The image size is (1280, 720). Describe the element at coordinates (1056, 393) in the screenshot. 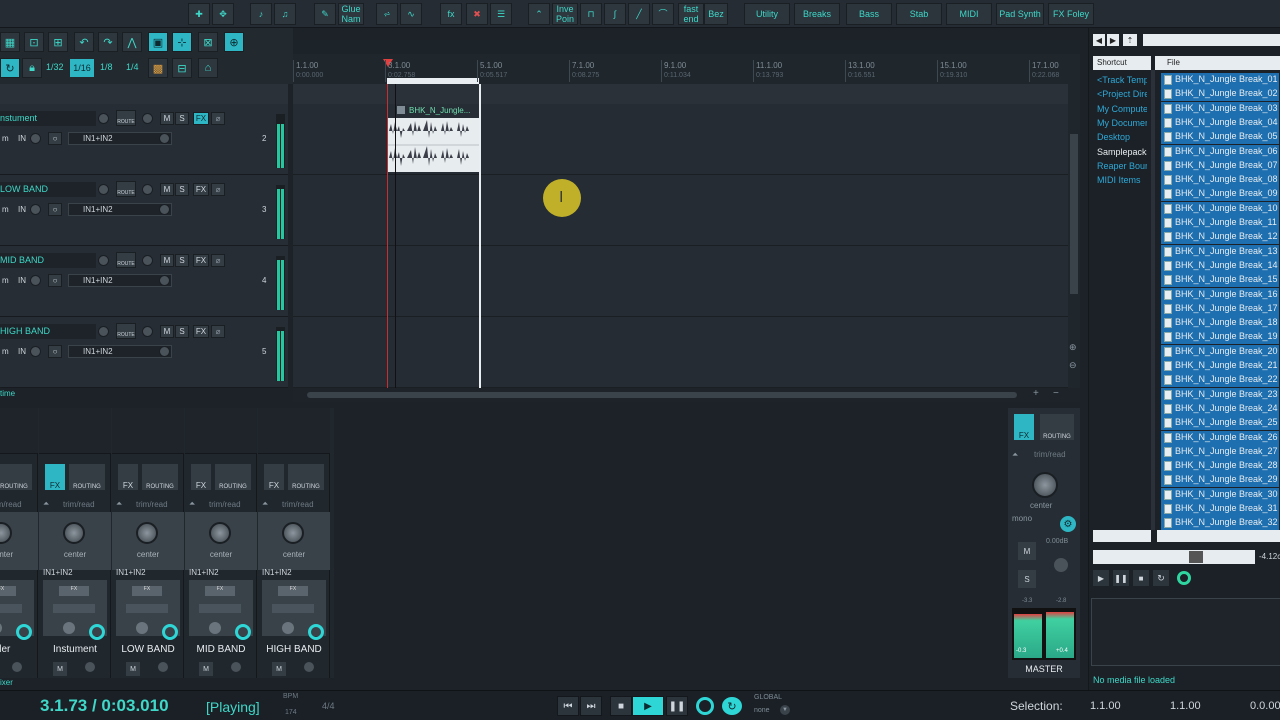

I see `hzoom-out-icon: −` at that location.